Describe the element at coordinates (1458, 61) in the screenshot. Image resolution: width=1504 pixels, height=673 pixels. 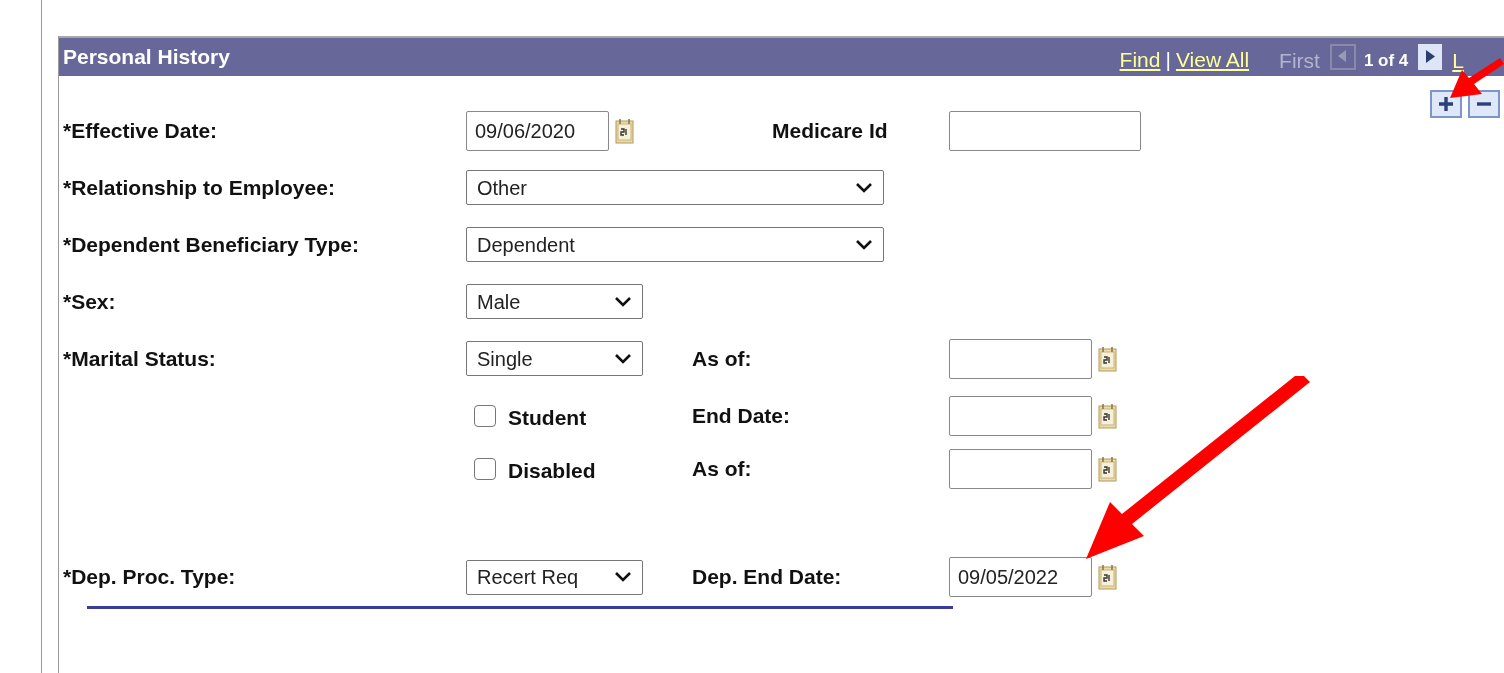
I see `last-link: L` at that location.